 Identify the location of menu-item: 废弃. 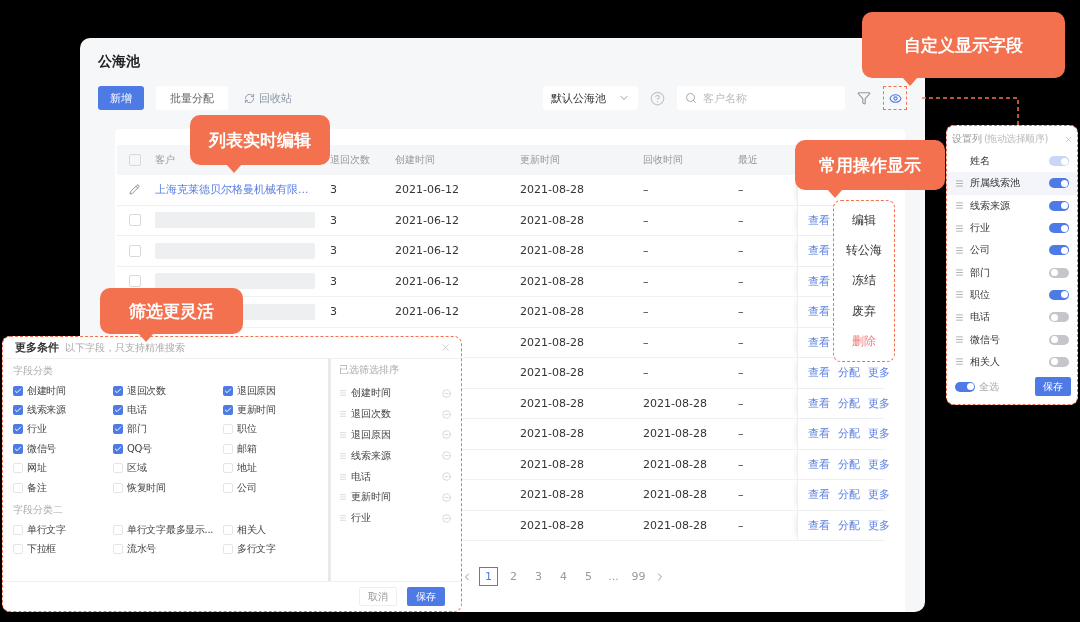
(864, 311).